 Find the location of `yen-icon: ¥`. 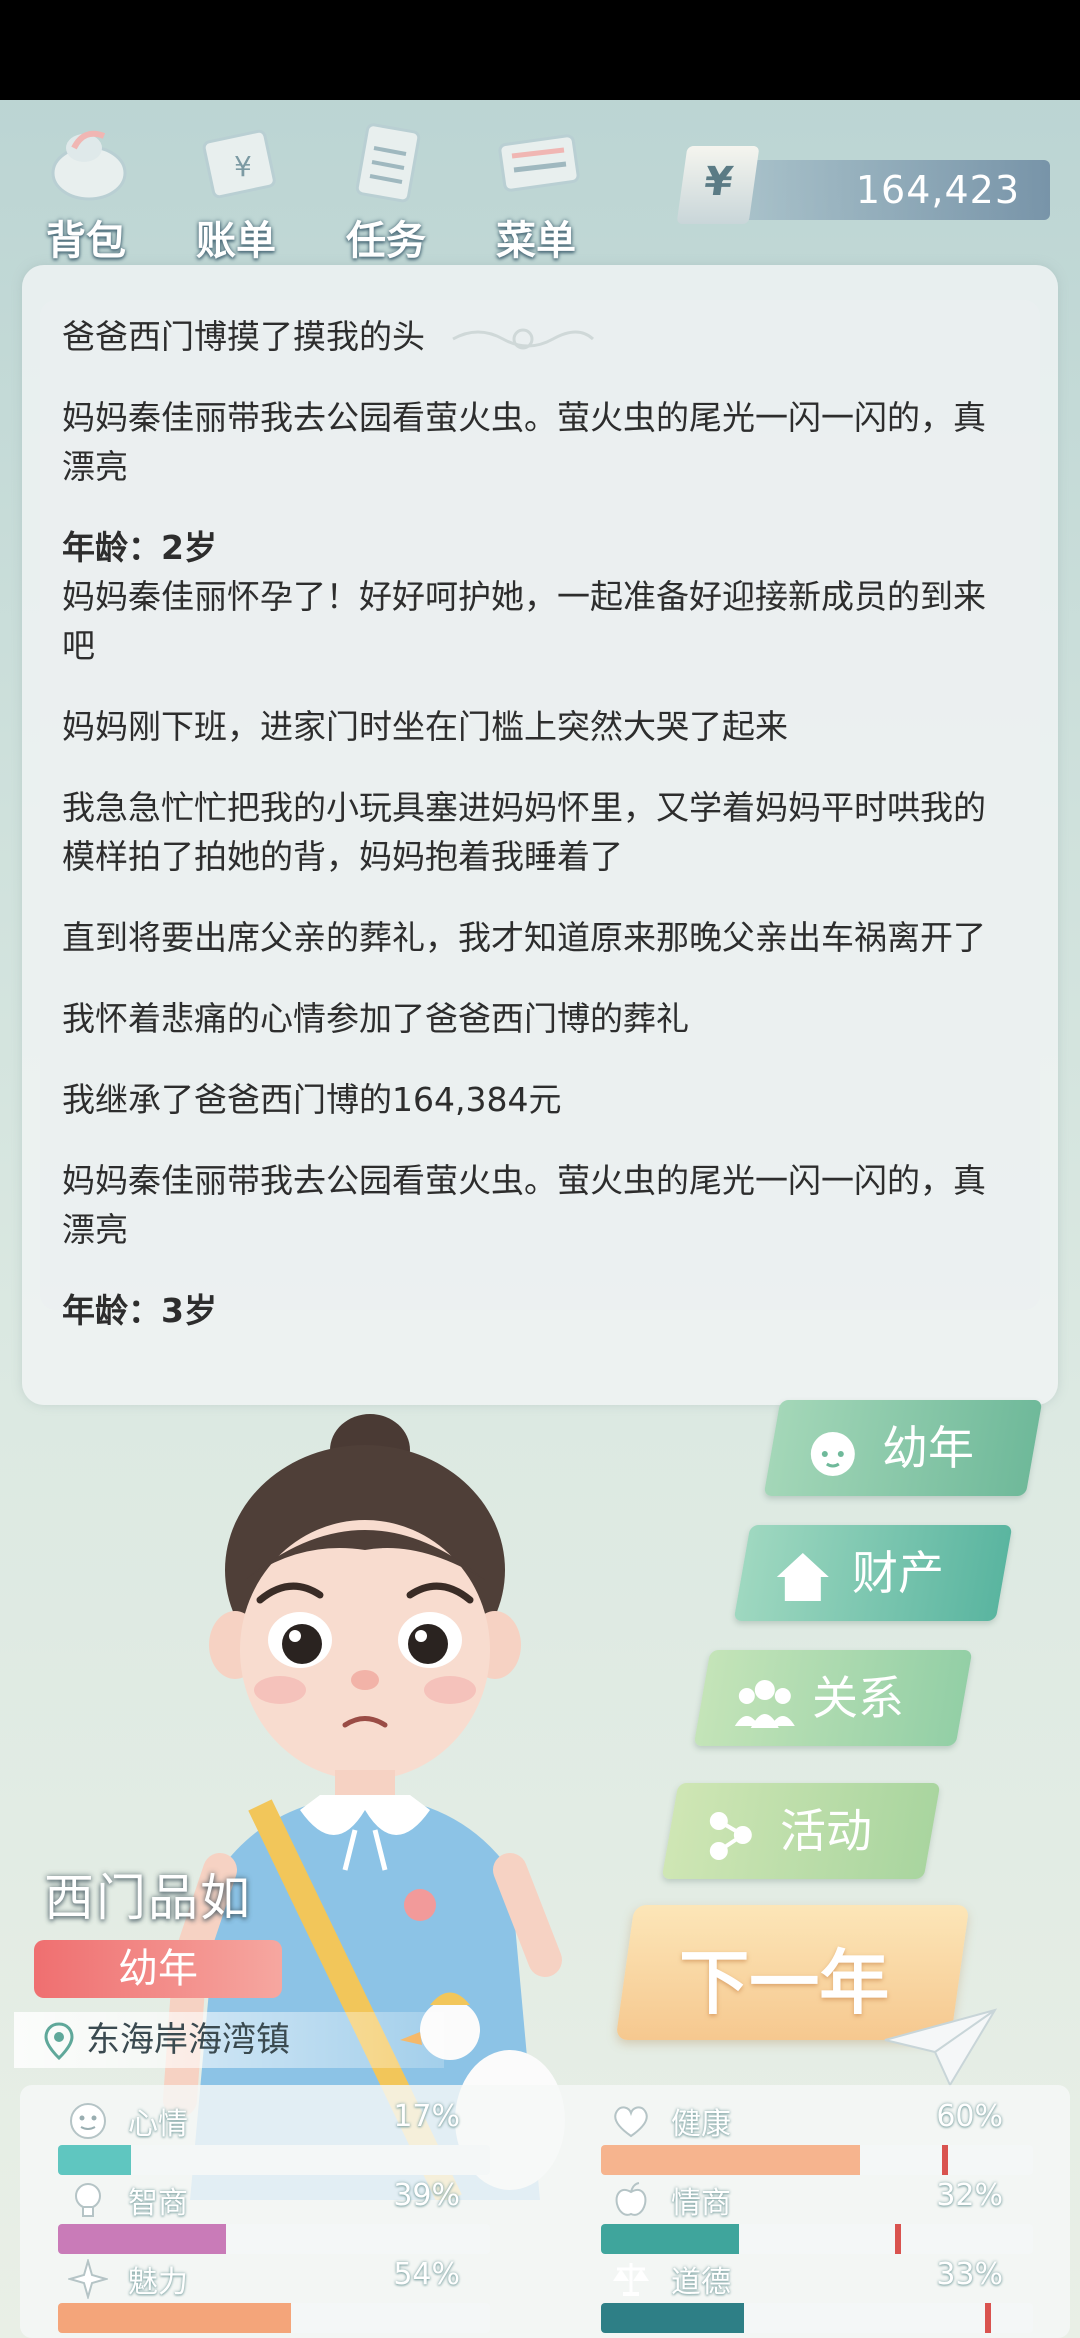

yen-icon: ¥ is located at coordinates (718, 185).